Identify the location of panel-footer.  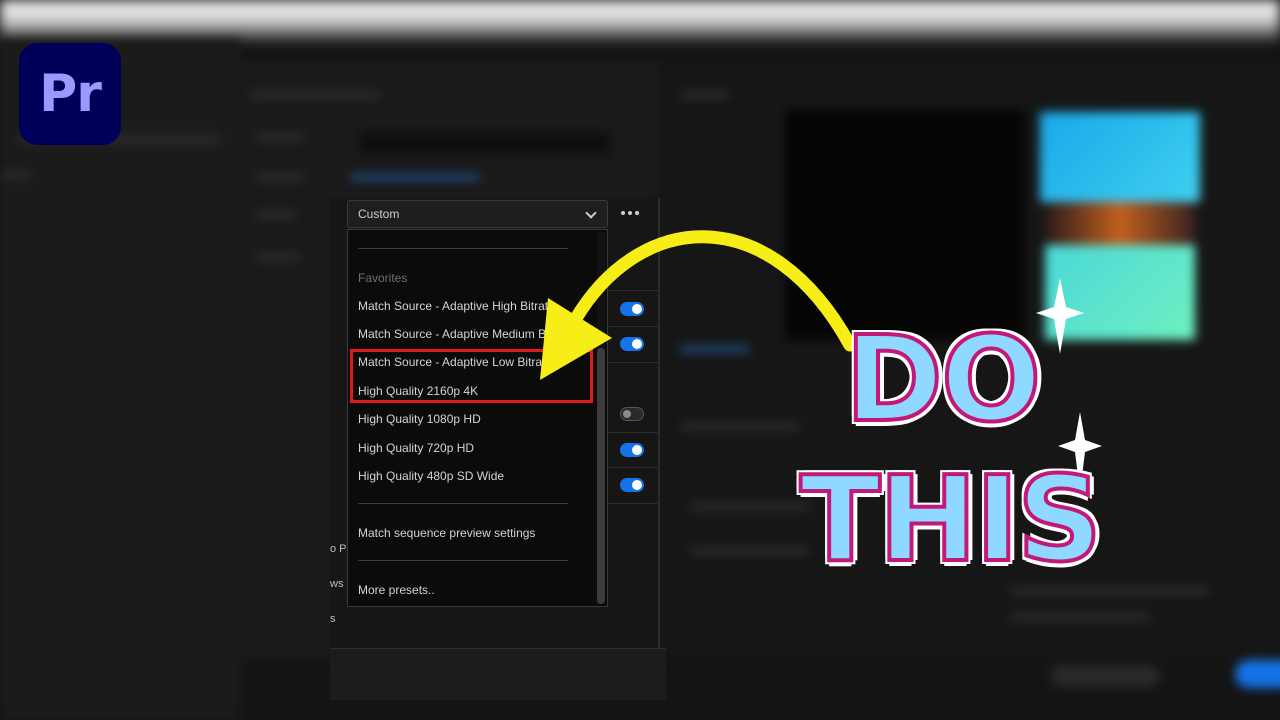
(498, 674).